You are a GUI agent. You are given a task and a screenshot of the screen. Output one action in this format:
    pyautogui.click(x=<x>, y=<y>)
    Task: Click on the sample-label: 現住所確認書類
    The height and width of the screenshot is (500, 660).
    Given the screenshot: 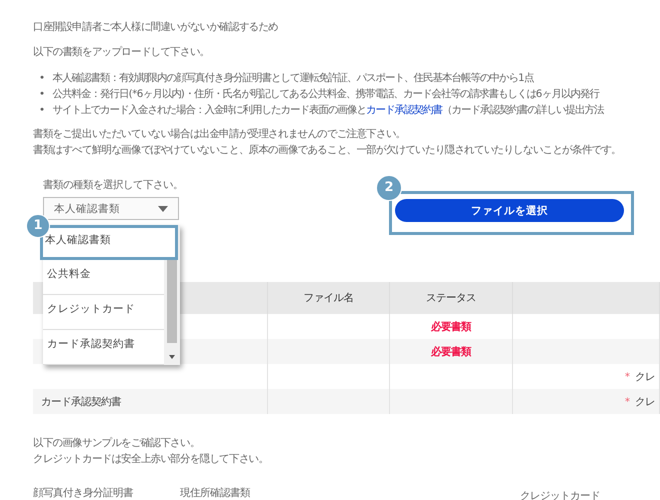 What is the action you would take?
    pyautogui.click(x=215, y=493)
    